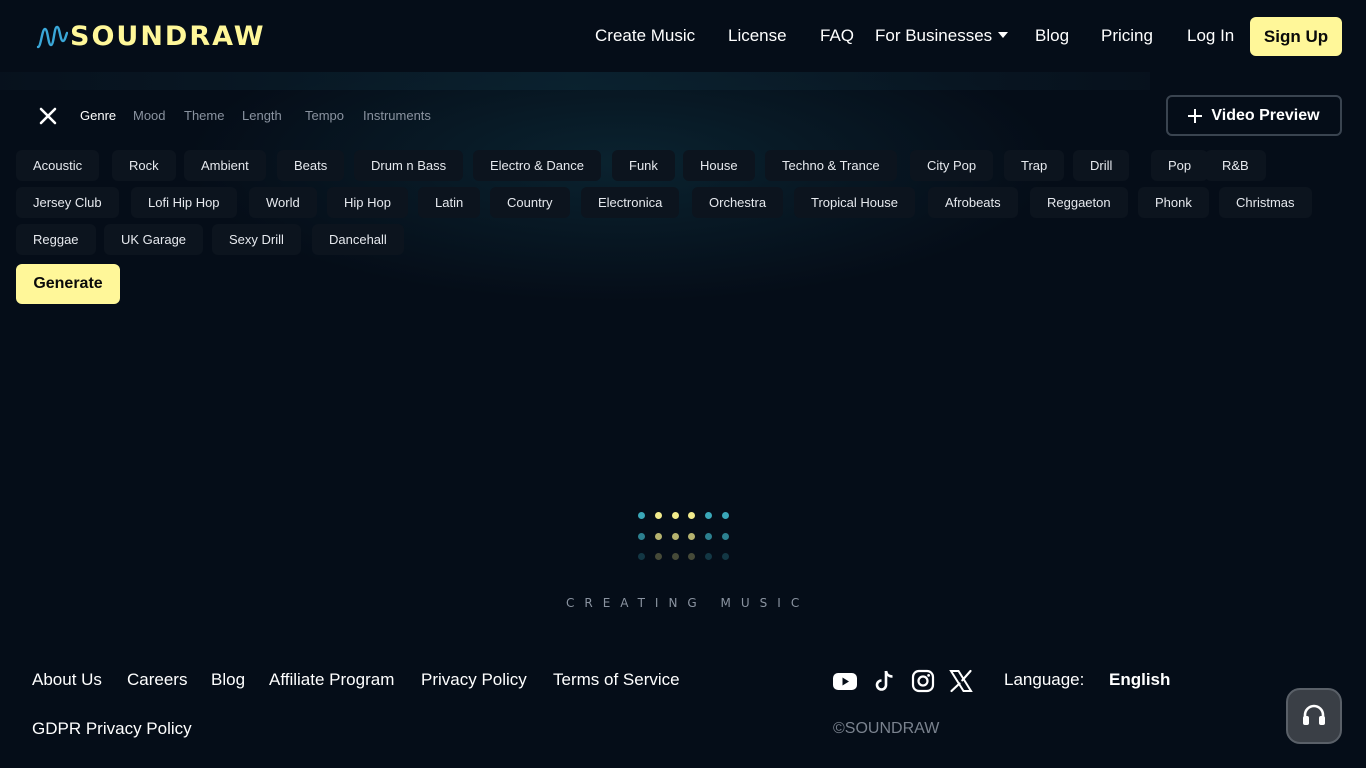 Image resolution: width=1366 pixels, height=768 pixels. I want to click on copyright-text: ©SOUNDRAW, so click(886, 728).